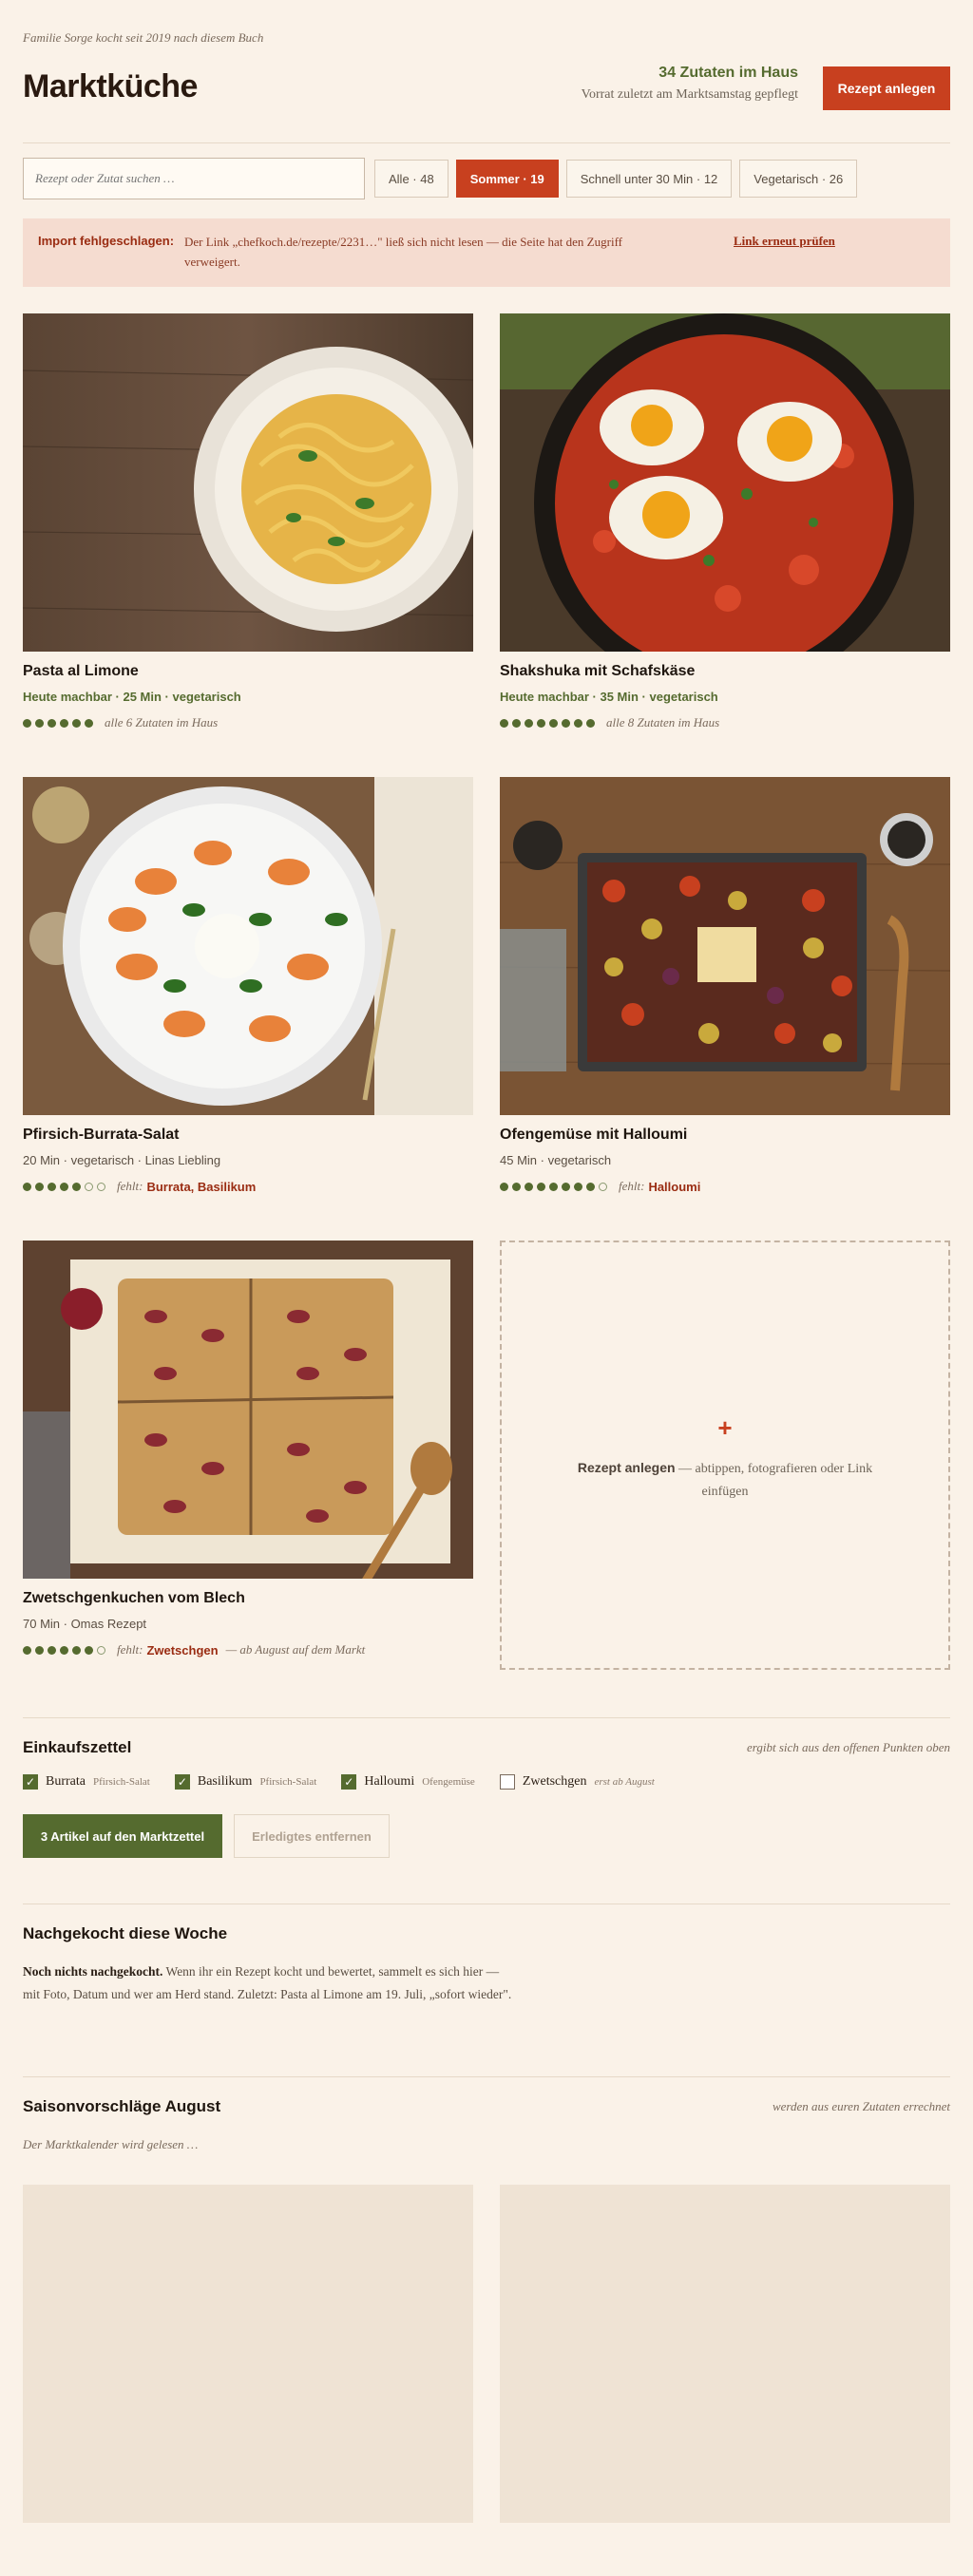 This screenshot has height=2576, width=973. What do you see at coordinates (162, 722) in the screenshot?
I see `ingredient-note: alle 6 Zutaten im Haus` at bounding box center [162, 722].